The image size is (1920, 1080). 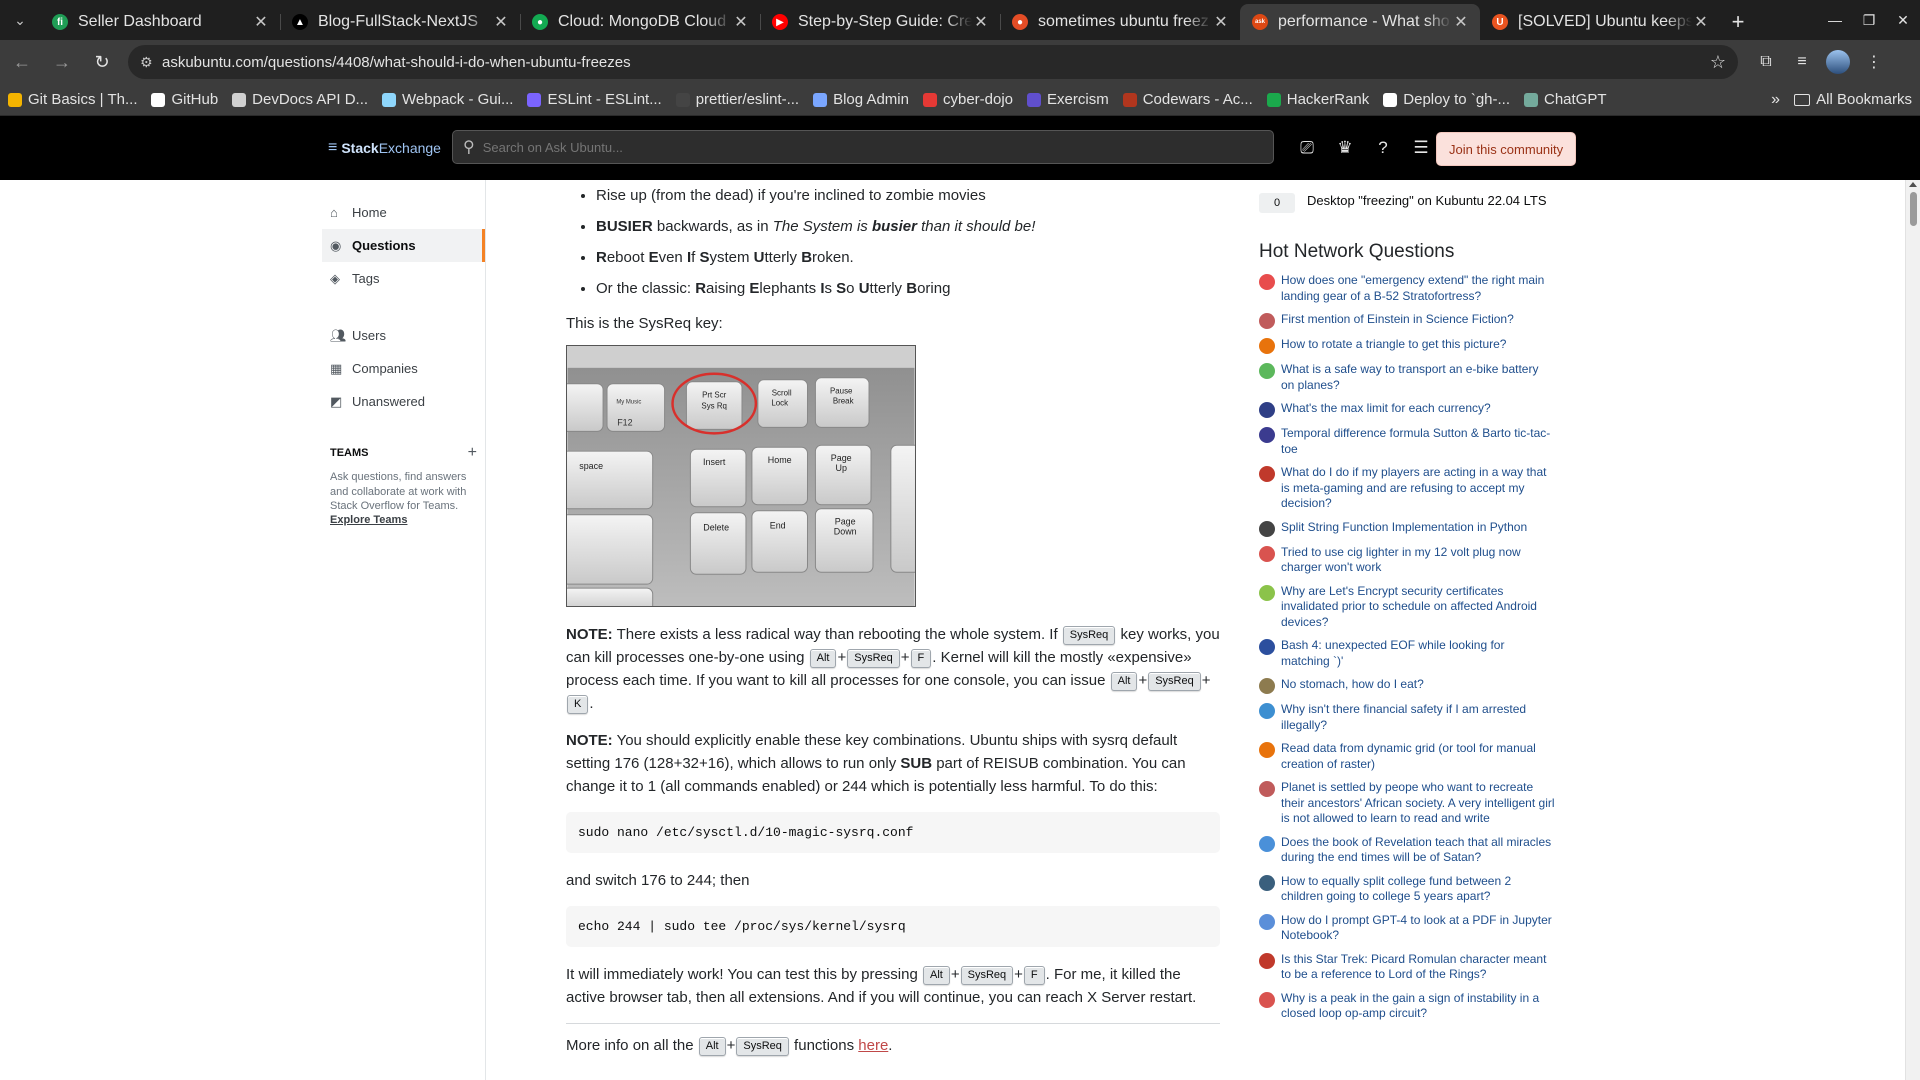 I want to click on site-switcher-icon: ☰, so click(x=1421, y=148).